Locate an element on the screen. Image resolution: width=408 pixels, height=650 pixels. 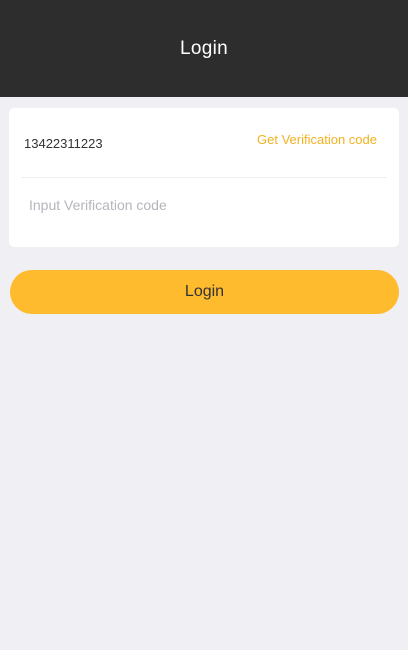
page-title: Login is located at coordinates (204, 48).